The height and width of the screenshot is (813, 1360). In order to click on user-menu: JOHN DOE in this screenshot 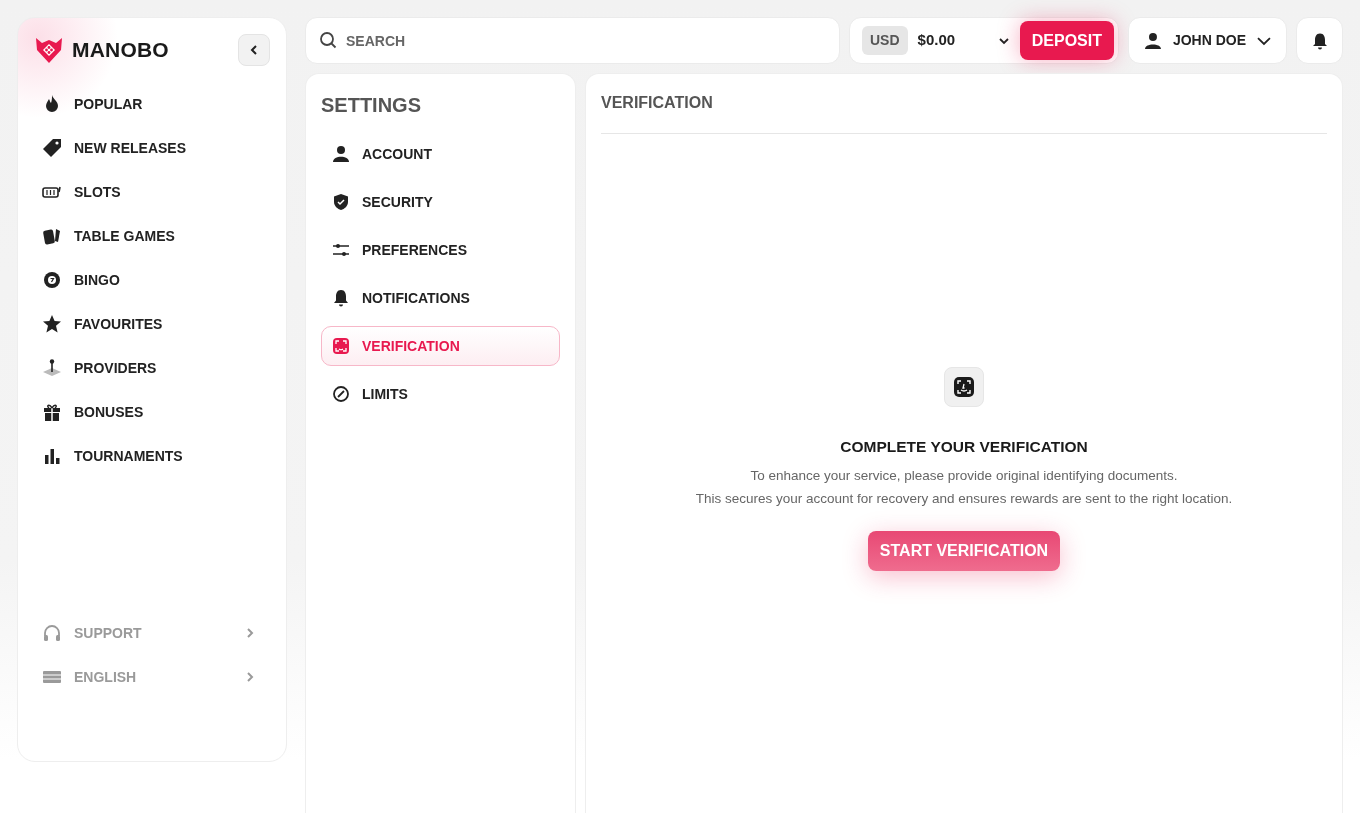, I will do `click(1207, 40)`.